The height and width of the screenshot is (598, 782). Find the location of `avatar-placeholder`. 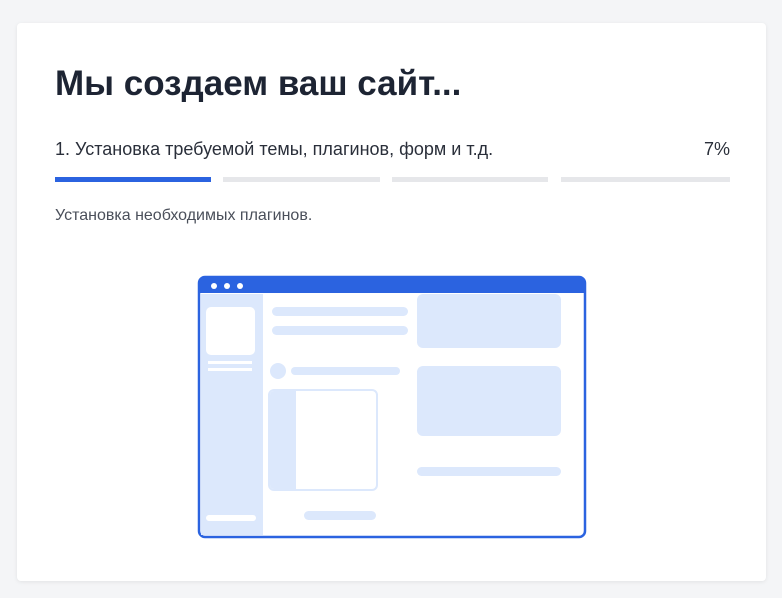

avatar-placeholder is located at coordinates (278, 371).